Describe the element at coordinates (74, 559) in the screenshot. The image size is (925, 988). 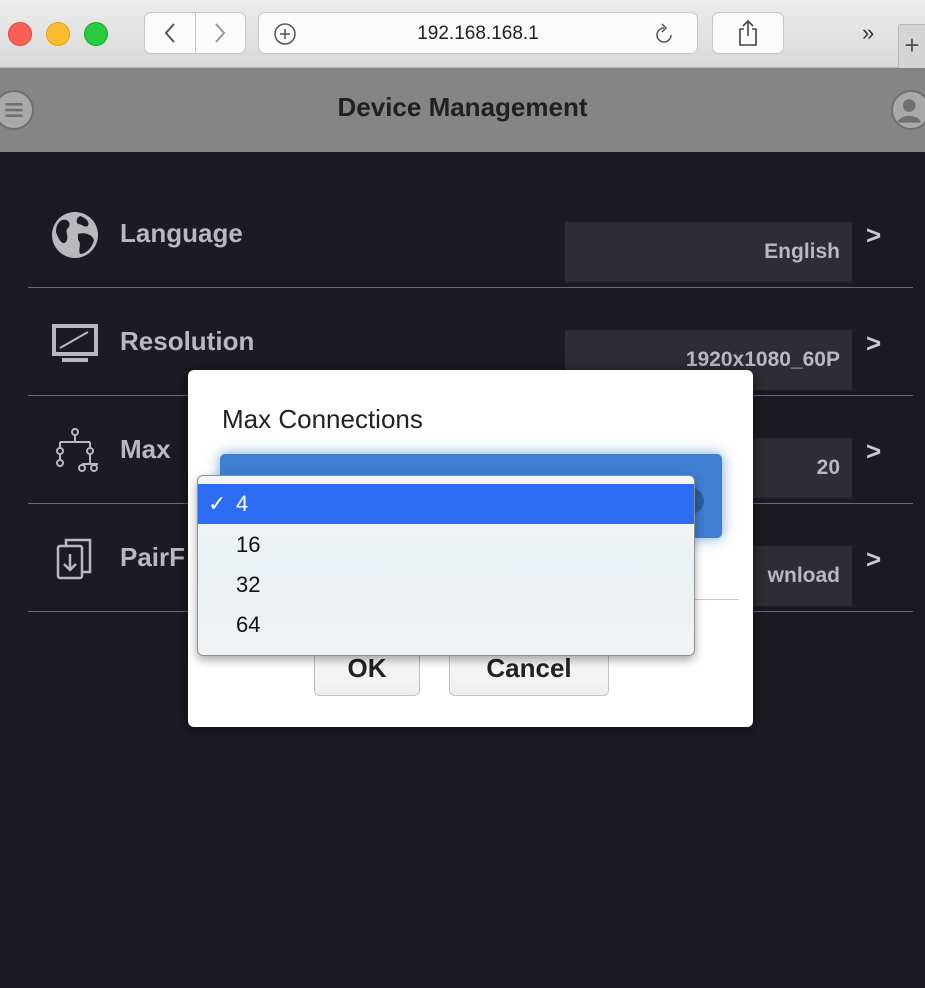
I see `download-file-icon` at that location.